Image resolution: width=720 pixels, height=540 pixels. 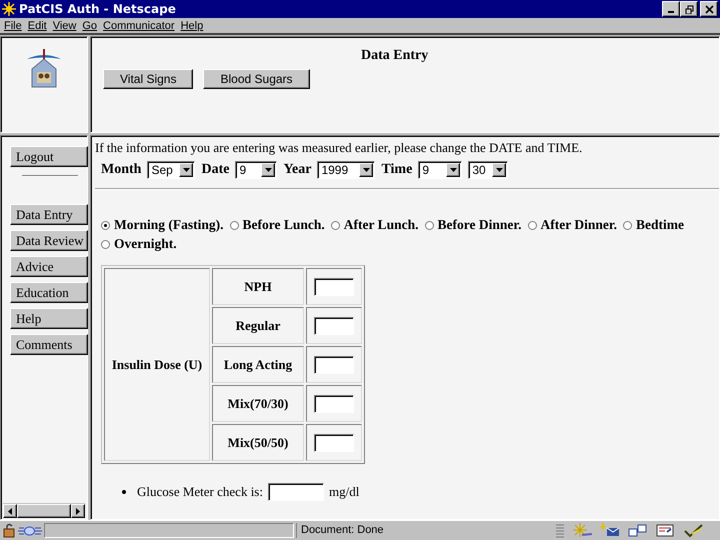 What do you see at coordinates (121, 170) in the screenshot?
I see `field-label: Month` at bounding box center [121, 170].